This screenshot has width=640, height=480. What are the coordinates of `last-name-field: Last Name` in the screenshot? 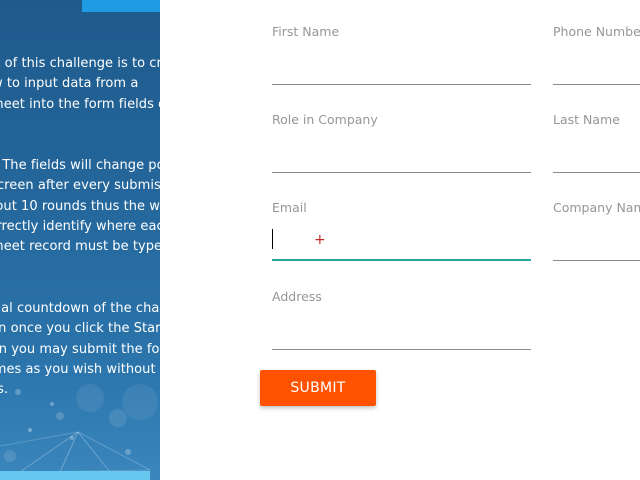 It's located at (596, 133).